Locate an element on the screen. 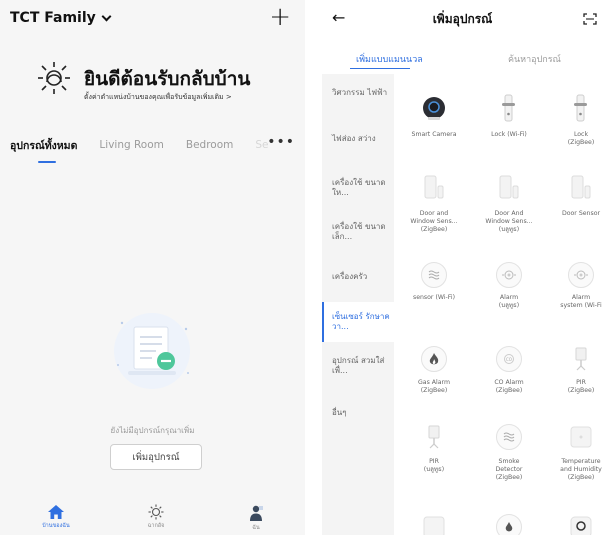 The height and width of the screenshot is (535, 603). add-plus-icon: + is located at coordinates (280, 17).